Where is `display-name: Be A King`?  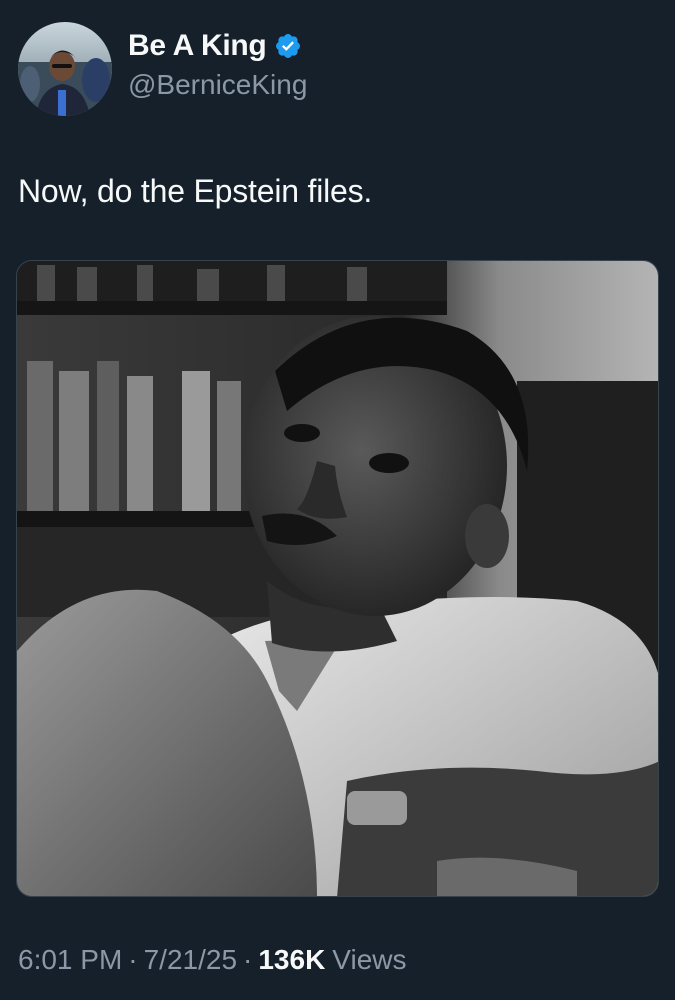 display-name: Be A King is located at coordinates (197, 46).